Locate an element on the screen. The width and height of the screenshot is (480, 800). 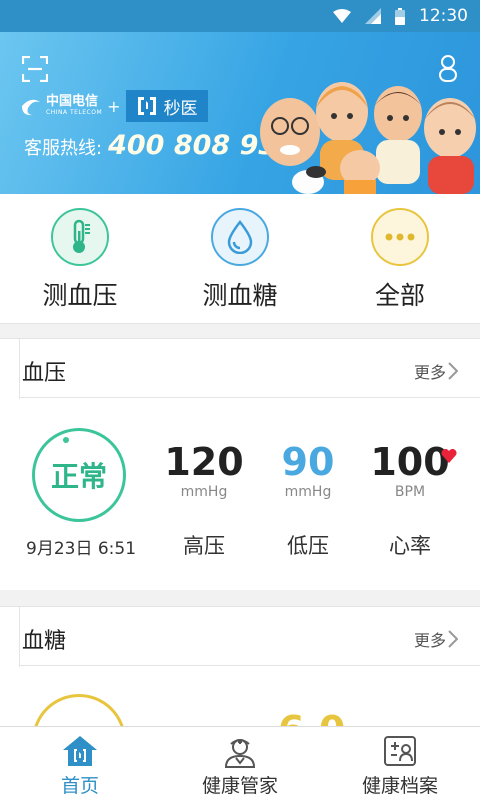
measure-blood-sugar-button: 测血糖 is located at coordinates (240, 260).